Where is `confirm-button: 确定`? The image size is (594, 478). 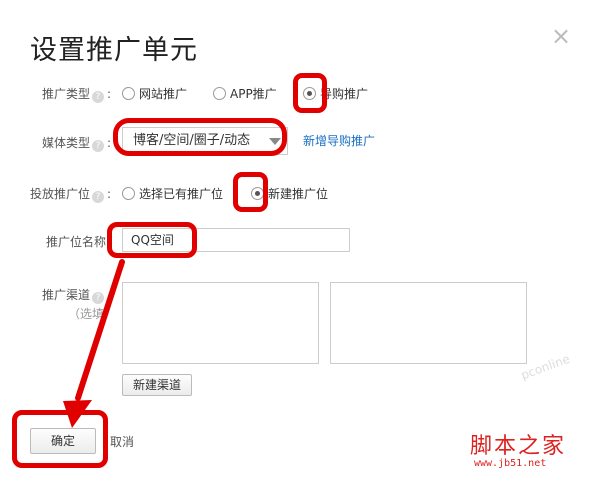
confirm-button: 确定 is located at coordinates (63, 441).